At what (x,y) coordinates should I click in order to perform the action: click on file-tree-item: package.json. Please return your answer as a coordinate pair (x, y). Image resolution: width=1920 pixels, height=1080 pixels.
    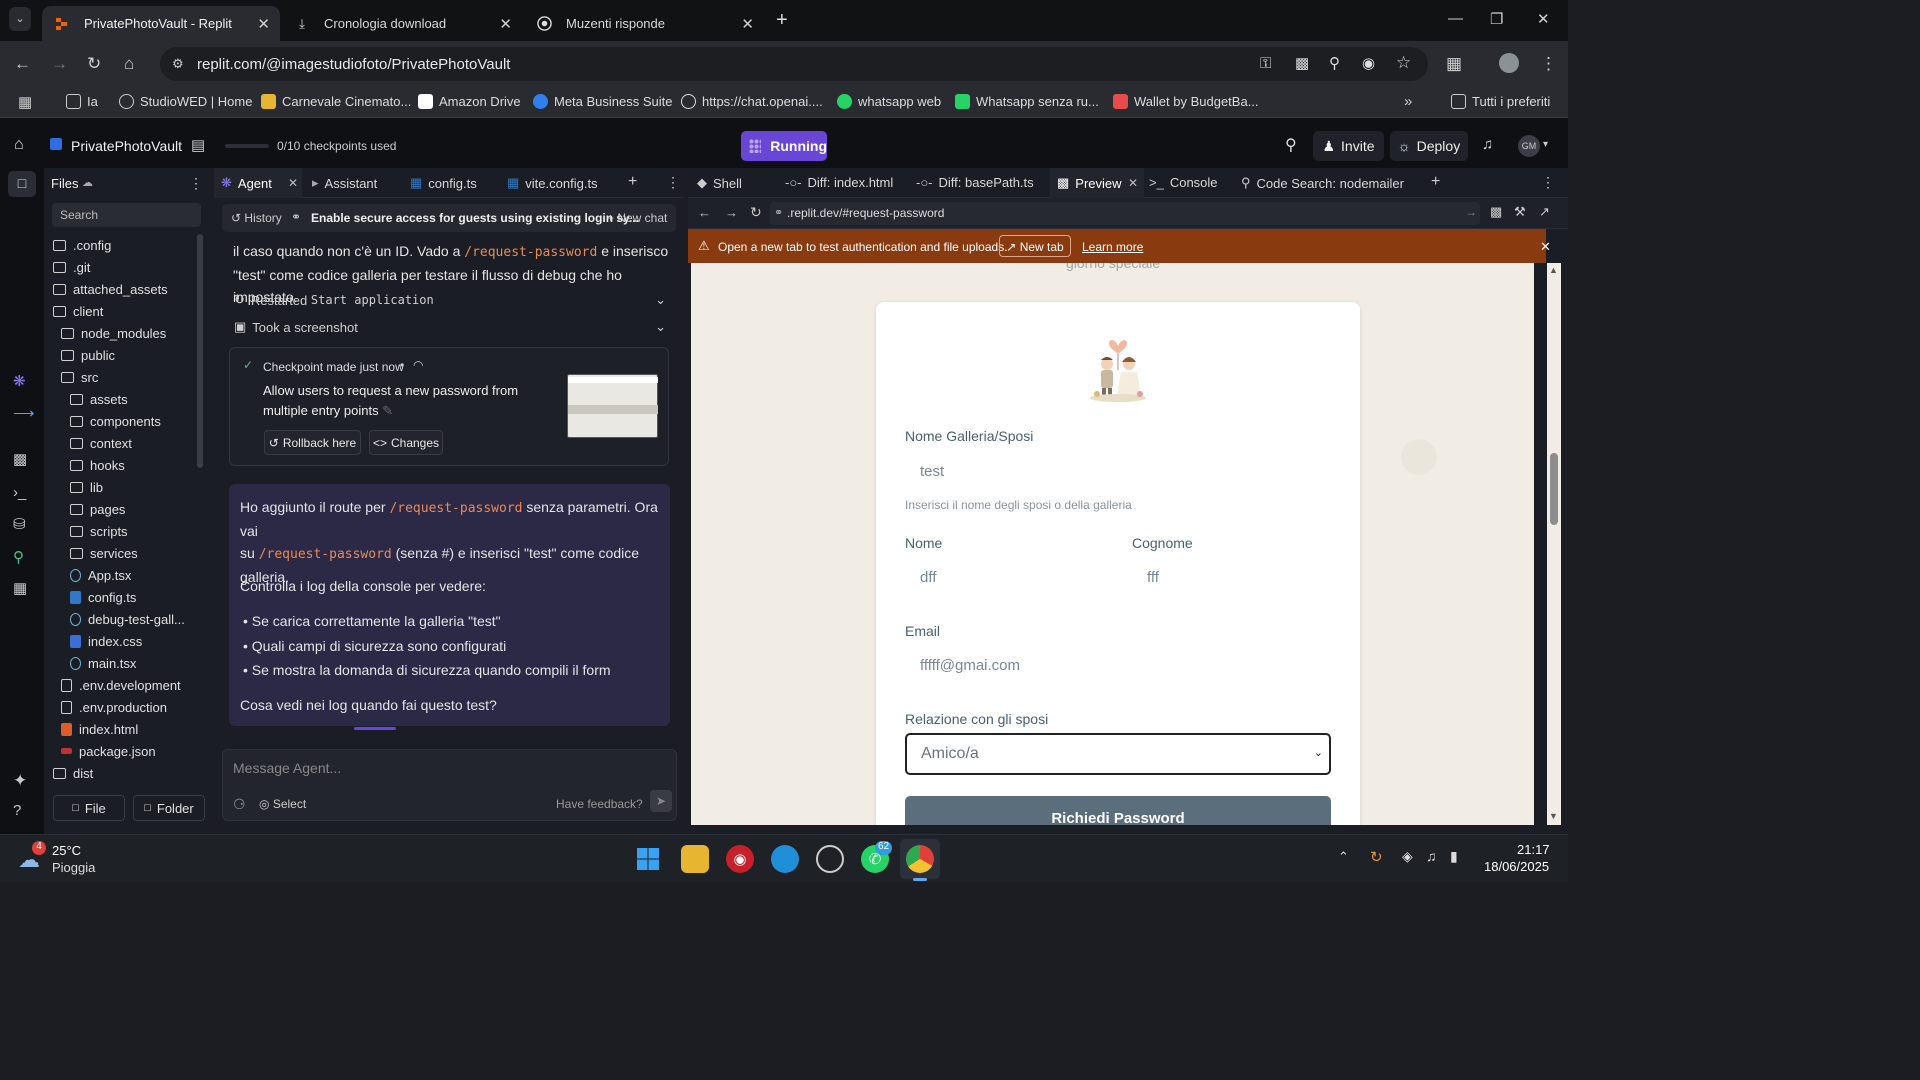
    Looking at the image, I should click on (108, 751).